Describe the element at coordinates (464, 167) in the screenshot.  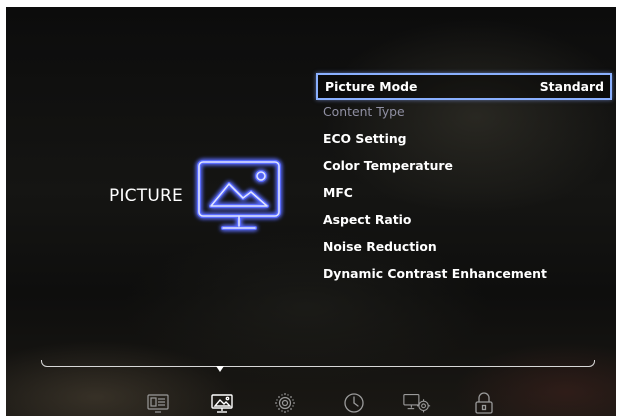
I see `menu-item-color-temperature: Color Temperature` at that location.